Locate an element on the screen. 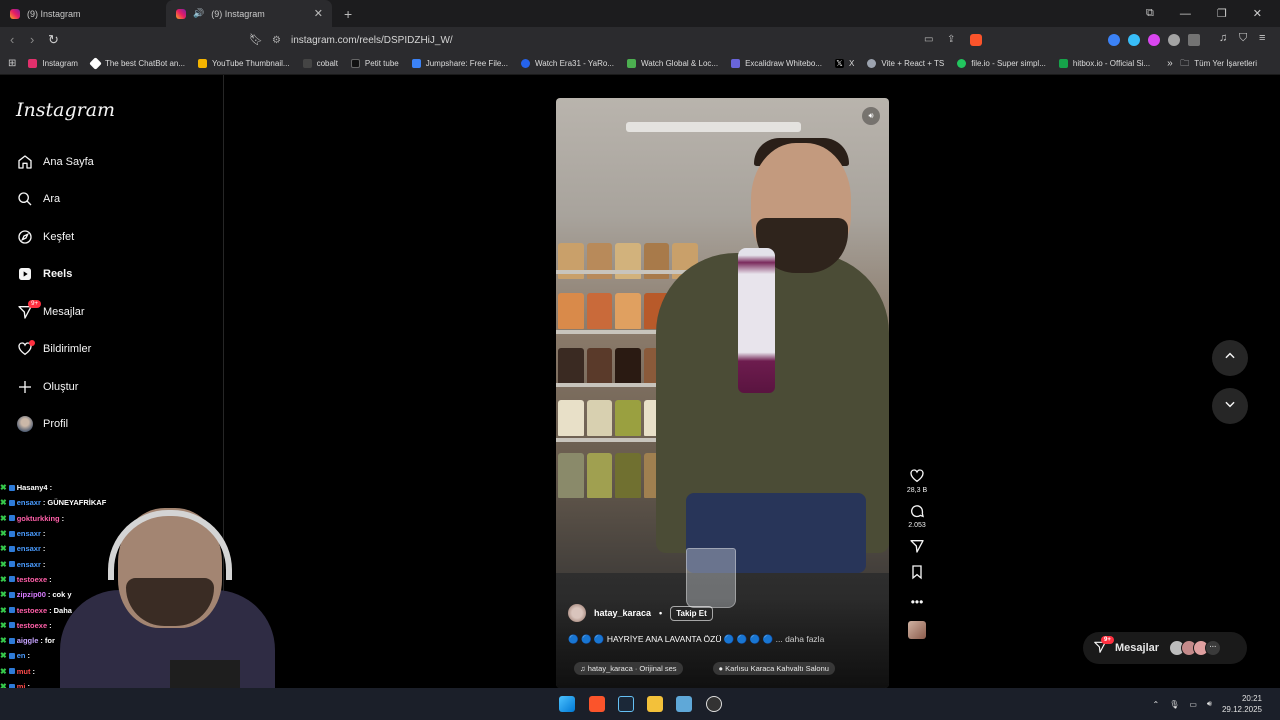 This screenshot has width=1280, height=720. sidebar-icon is located at coordinates (1194, 40).